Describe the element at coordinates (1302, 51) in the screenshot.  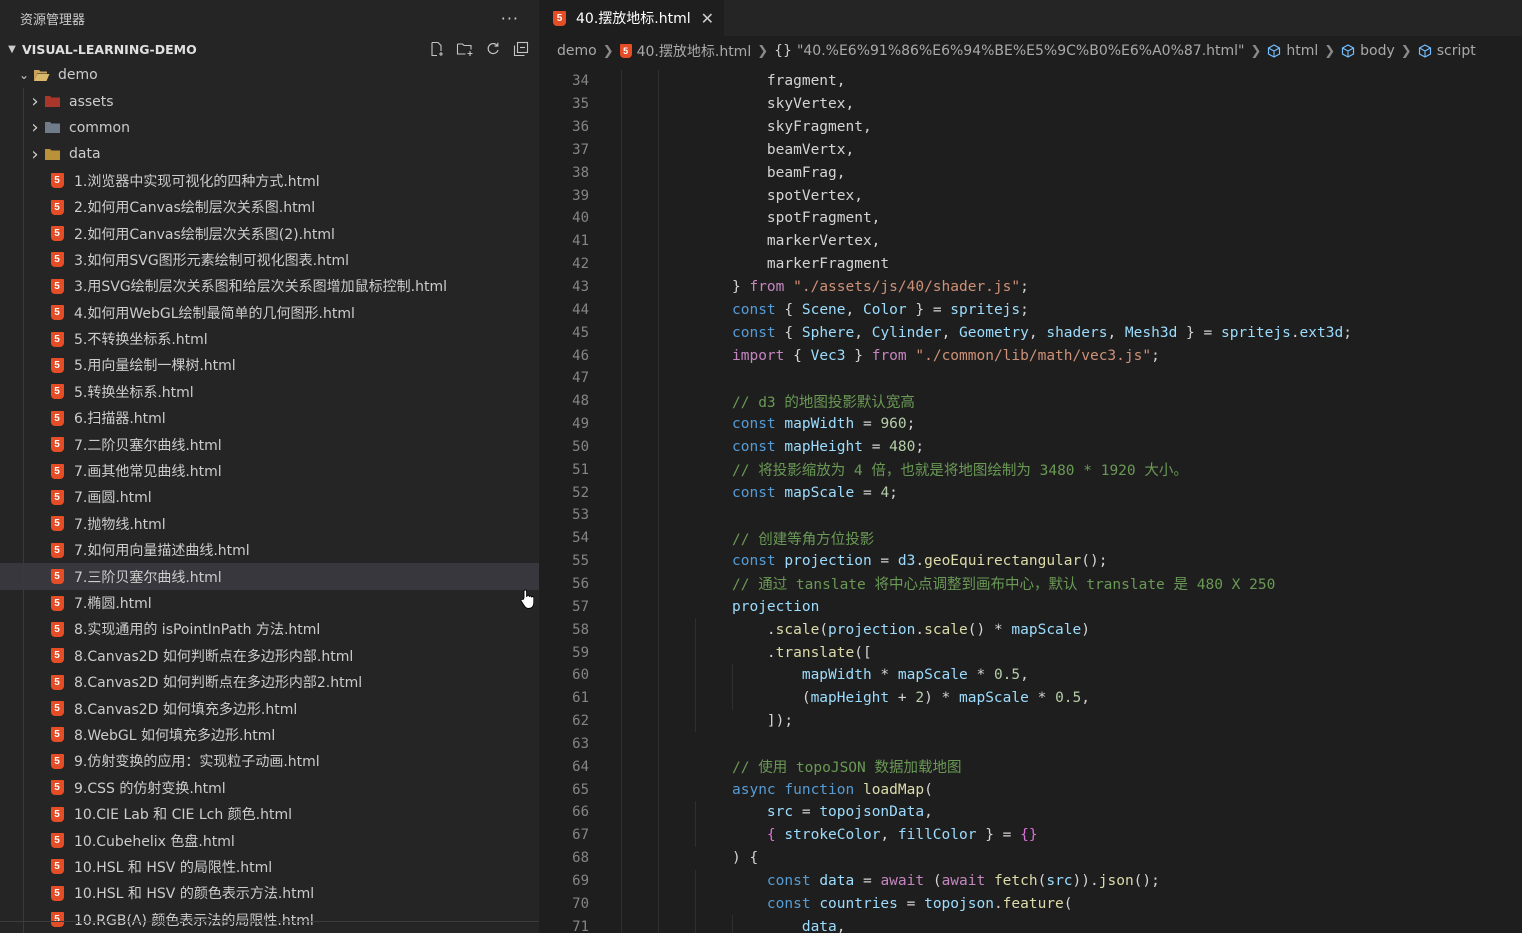
I see `breadcrumb-html: html` at that location.